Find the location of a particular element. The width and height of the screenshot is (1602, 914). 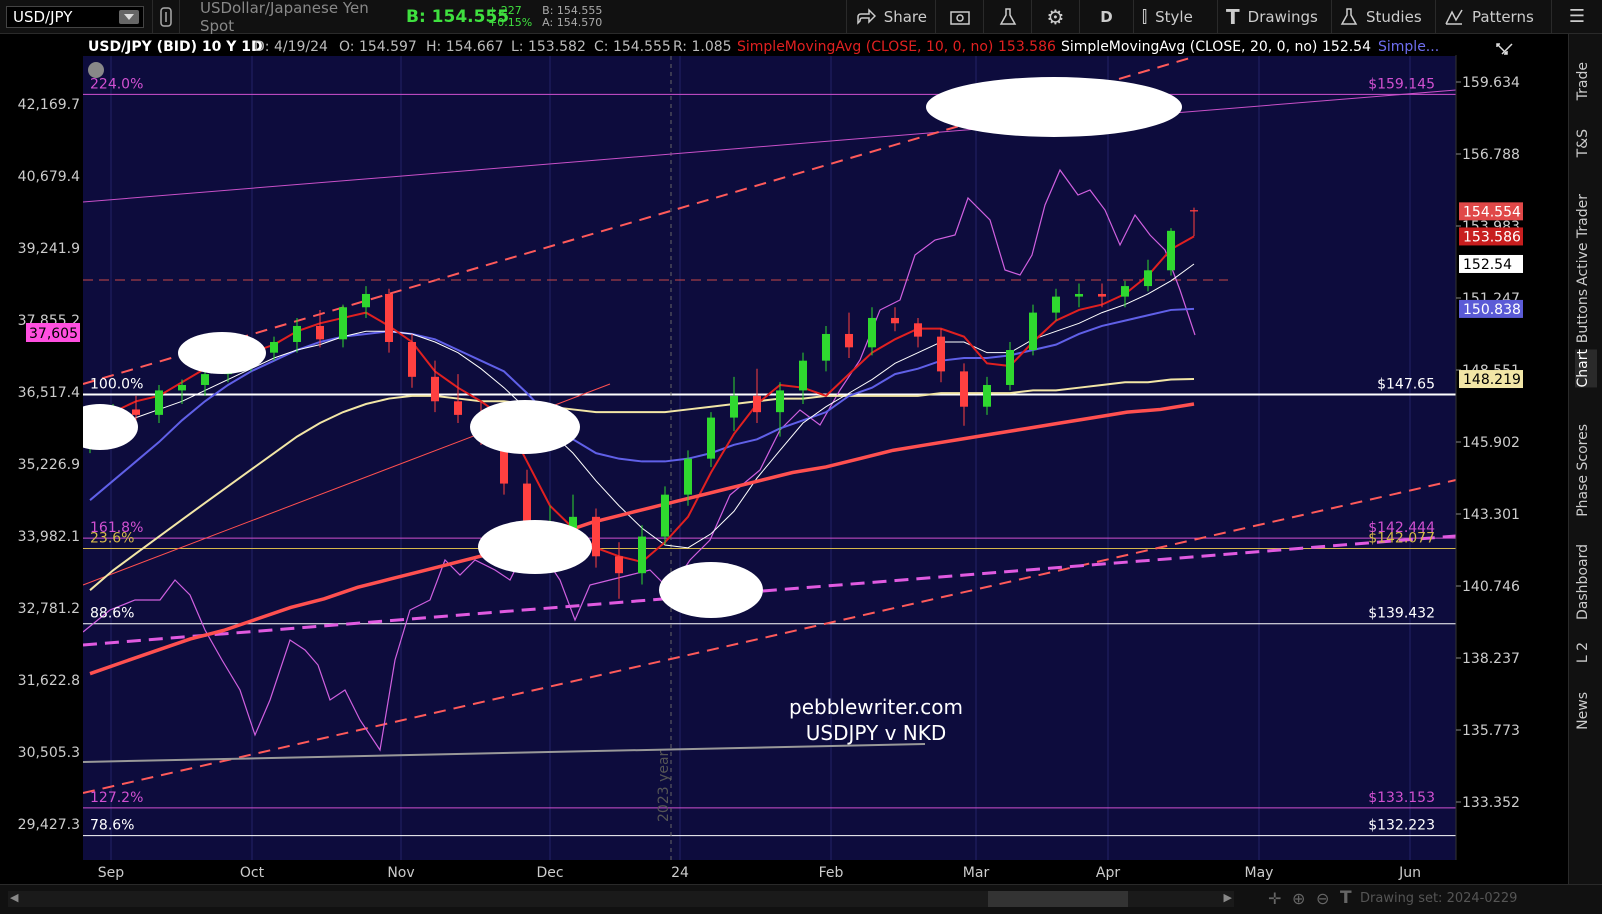

fib-price-label: $142.077 is located at coordinates (1401, 538).